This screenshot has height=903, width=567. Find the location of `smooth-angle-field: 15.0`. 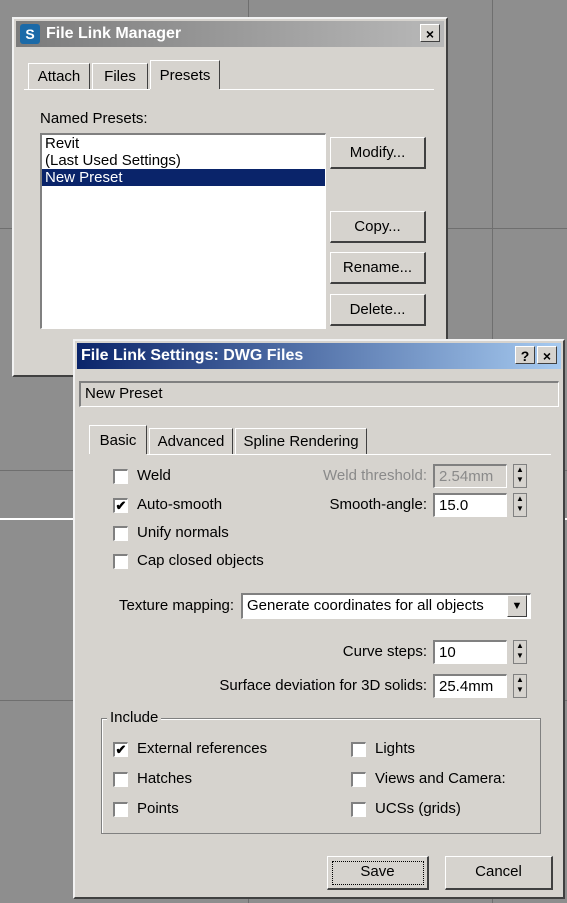

smooth-angle-field: 15.0 is located at coordinates (470, 505).